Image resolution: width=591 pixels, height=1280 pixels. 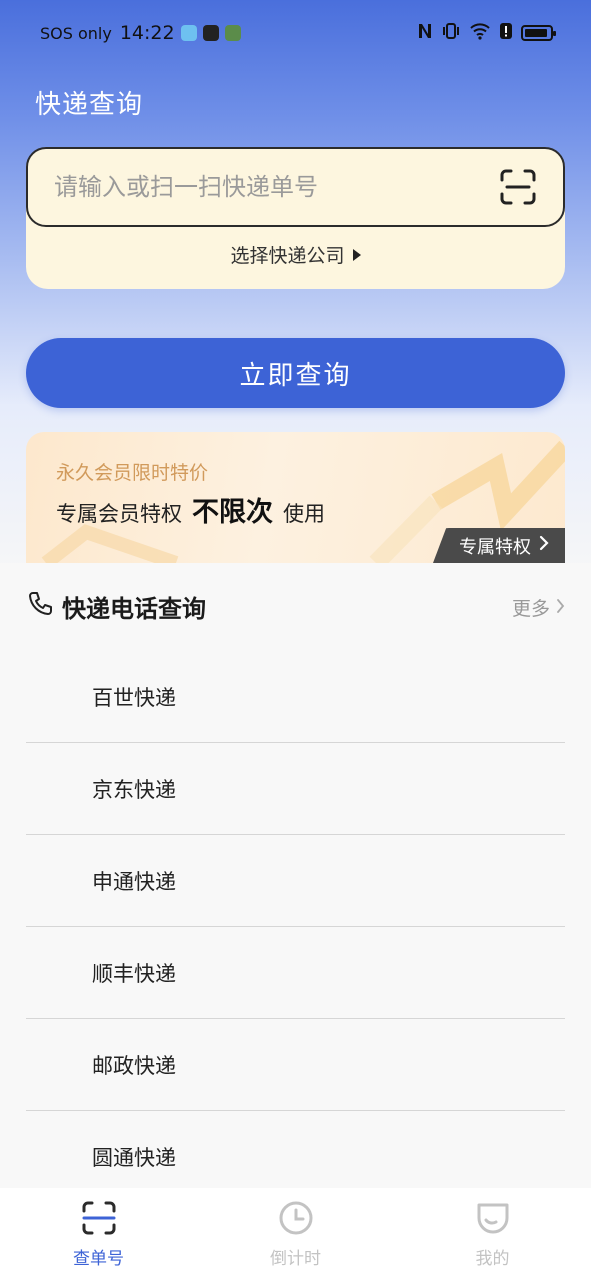 What do you see at coordinates (425, 33) in the screenshot?
I see `nfc-icon` at bounding box center [425, 33].